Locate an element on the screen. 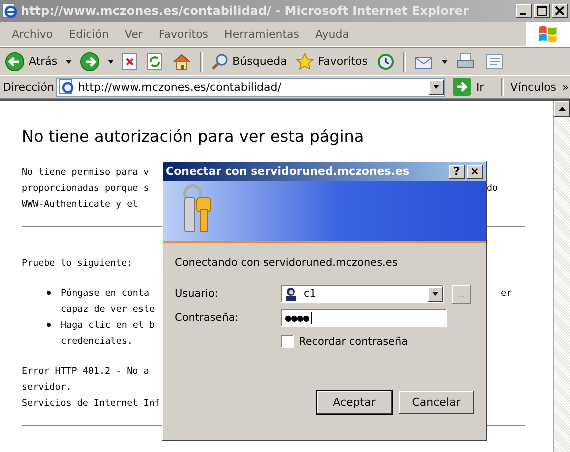  minimize-icon is located at coordinates (523, 14).